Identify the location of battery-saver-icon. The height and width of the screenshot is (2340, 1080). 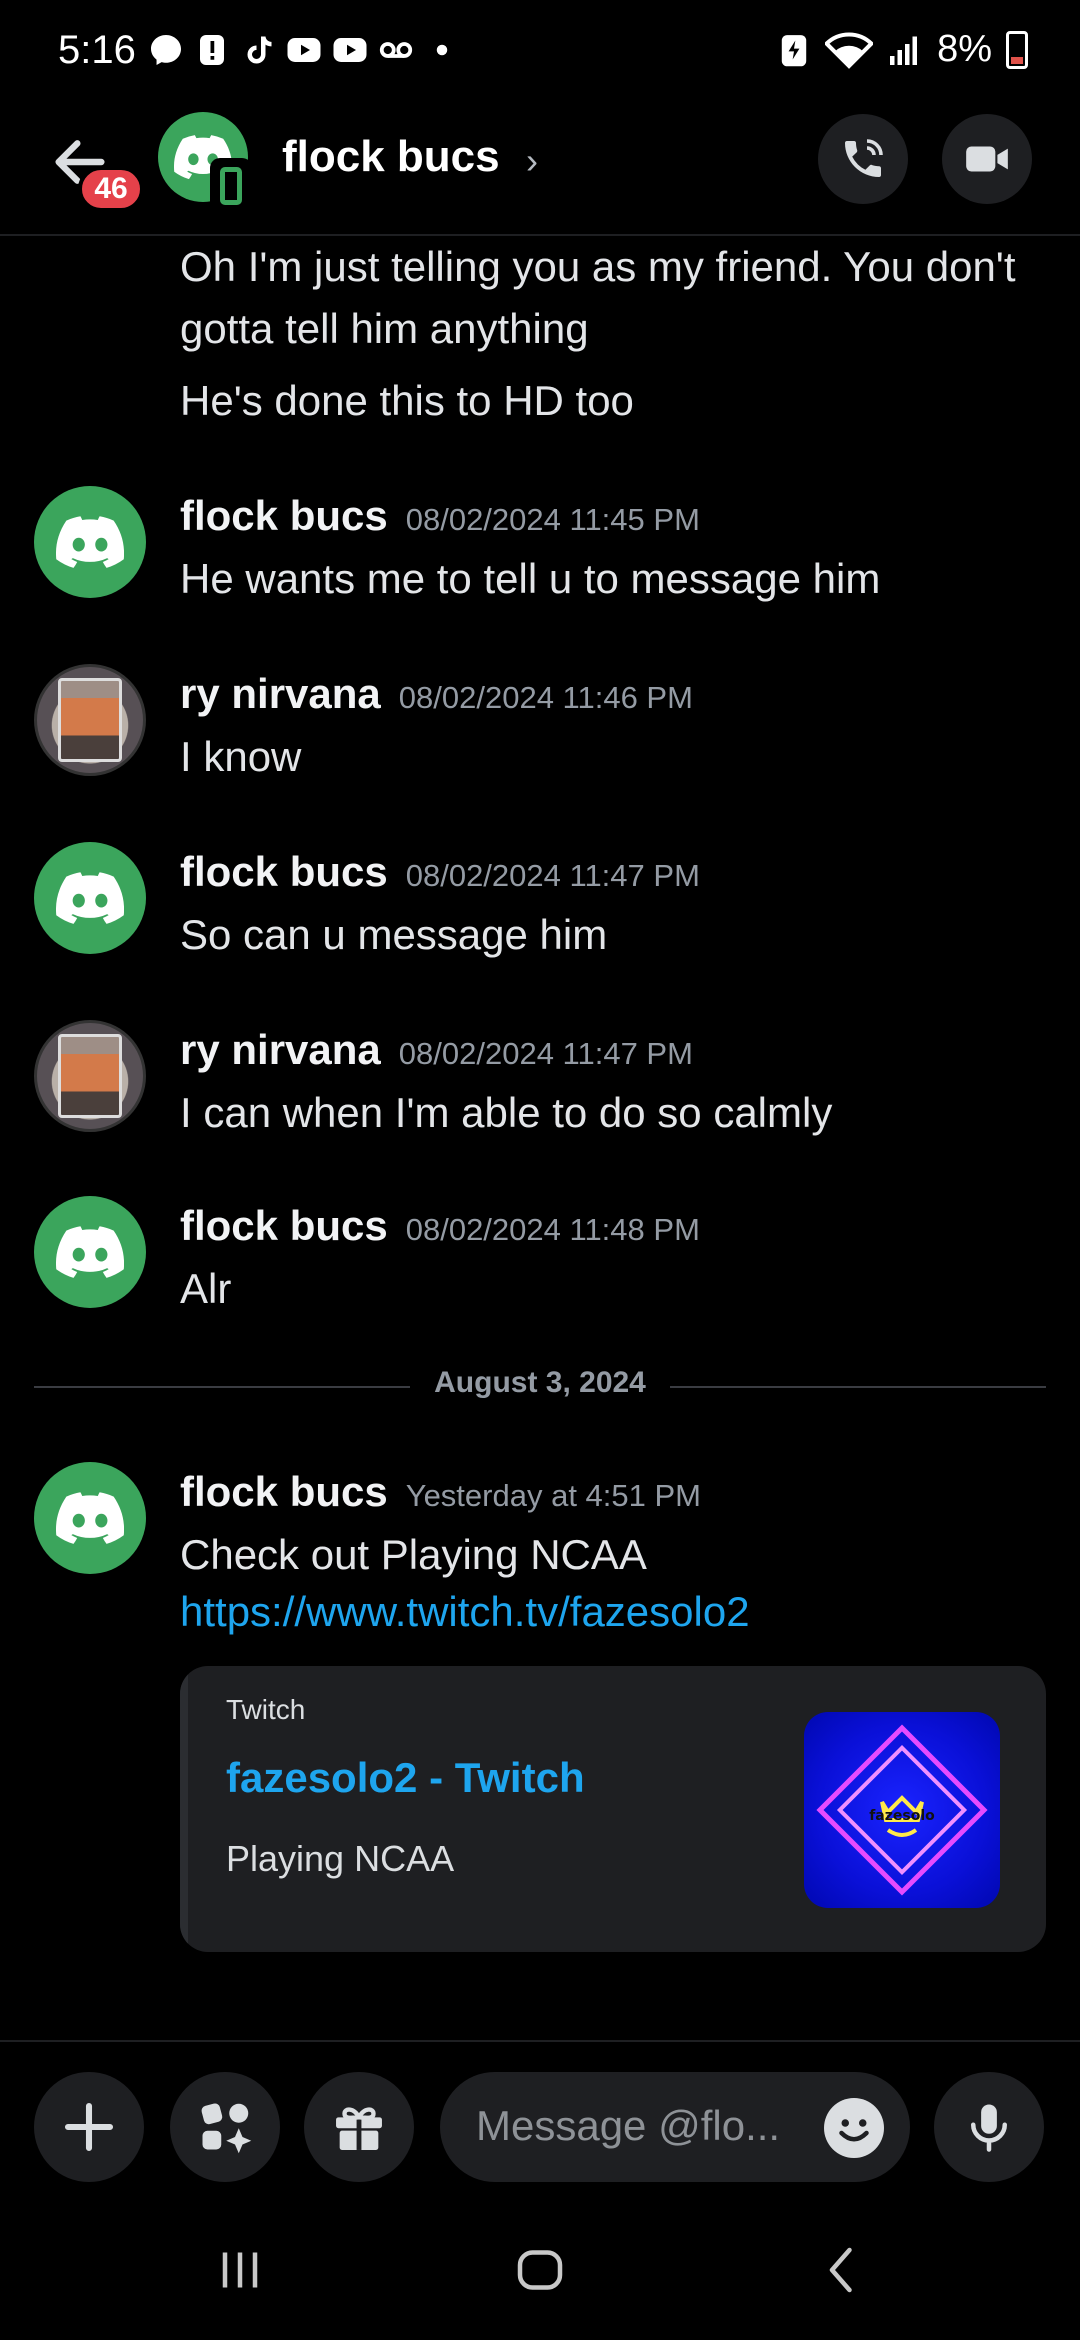
(794, 50).